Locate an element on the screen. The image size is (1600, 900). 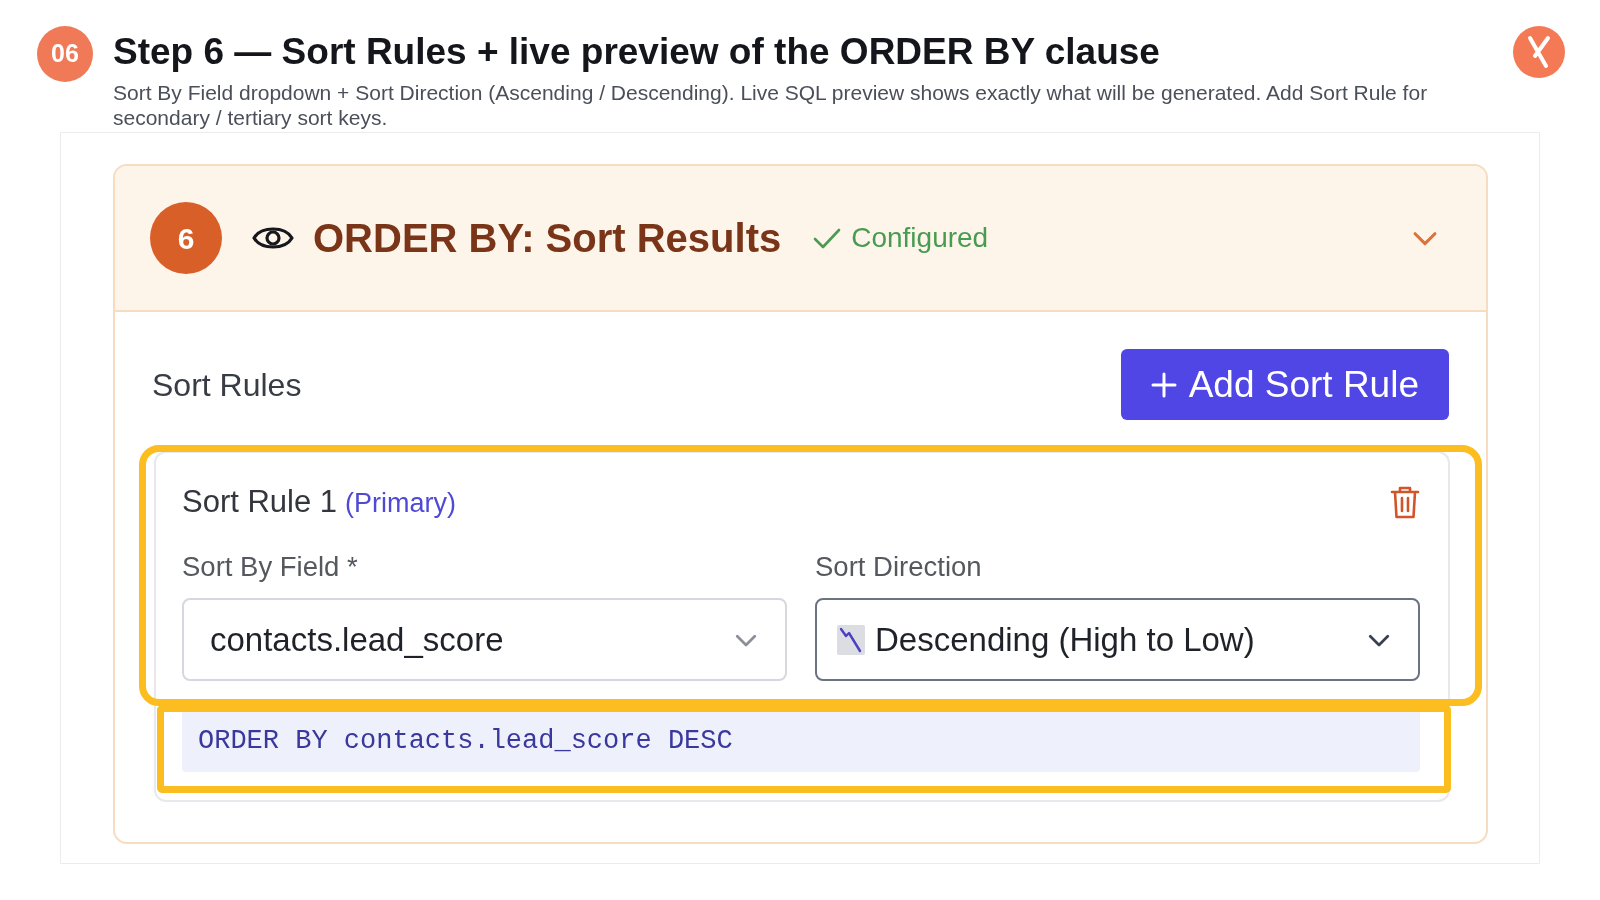
page-title: Step 6 — Sort Rules + live preview of the ORDER BY clause is located at coordinates (636, 52).